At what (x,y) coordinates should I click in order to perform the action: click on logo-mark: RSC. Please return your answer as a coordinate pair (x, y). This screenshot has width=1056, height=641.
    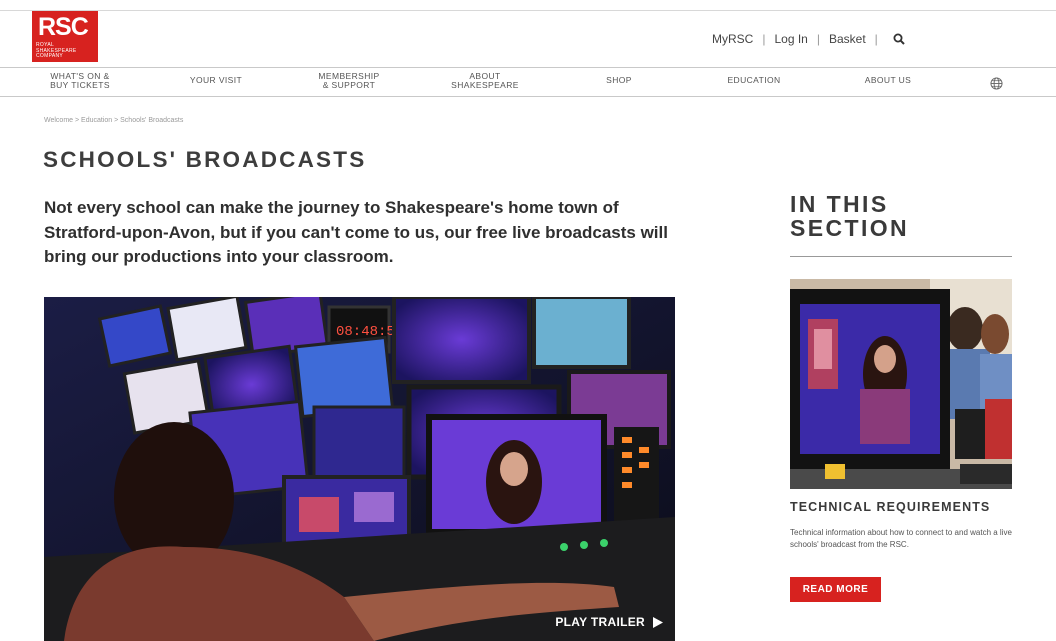
    Looking at the image, I should click on (63, 27).